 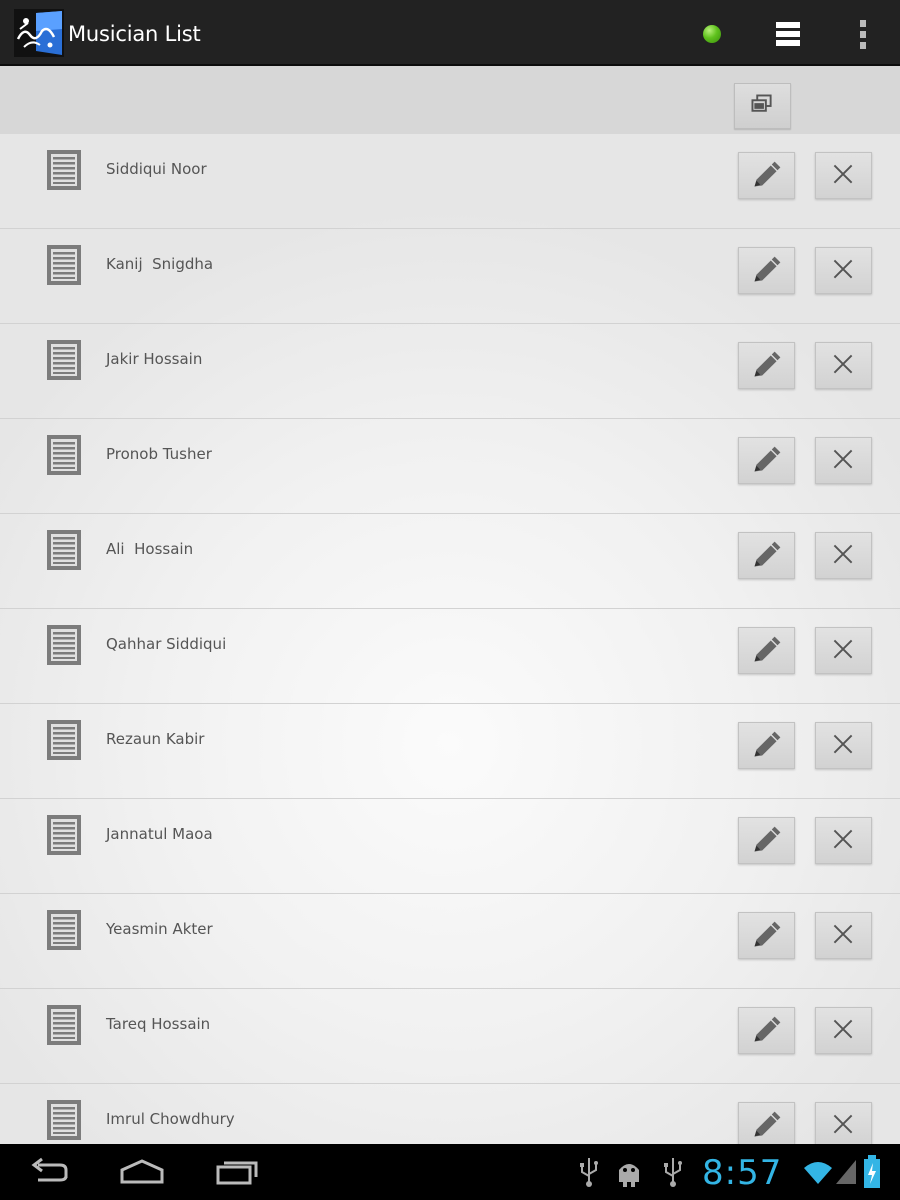 What do you see at coordinates (450, 1172) in the screenshot?
I see `system-nav-bar: 8:57` at bounding box center [450, 1172].